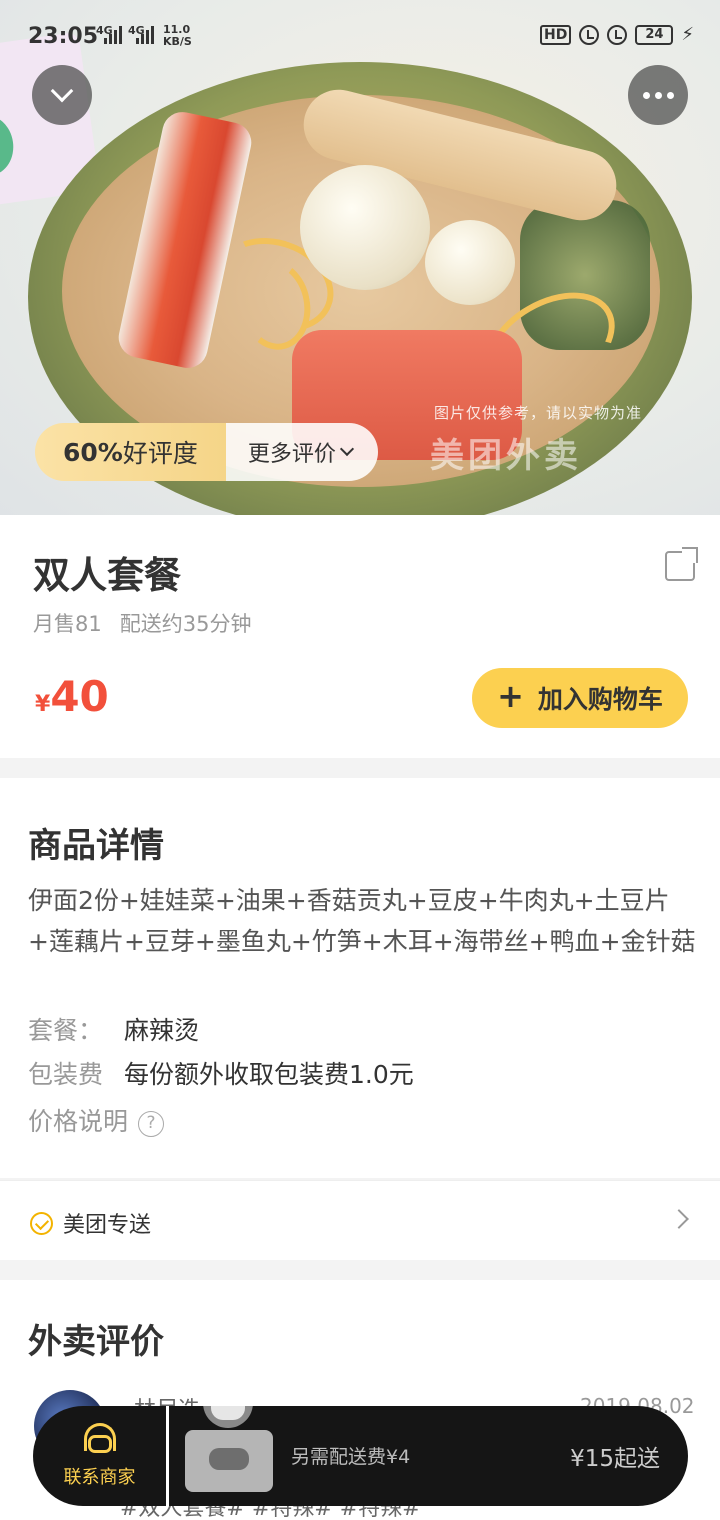 The width and height of the screenshot is (720, 1520). Describe the element at coordinates (351, 1457) in the screenshot. I see `delivery-fee: 另需配送费¥4` at that location.